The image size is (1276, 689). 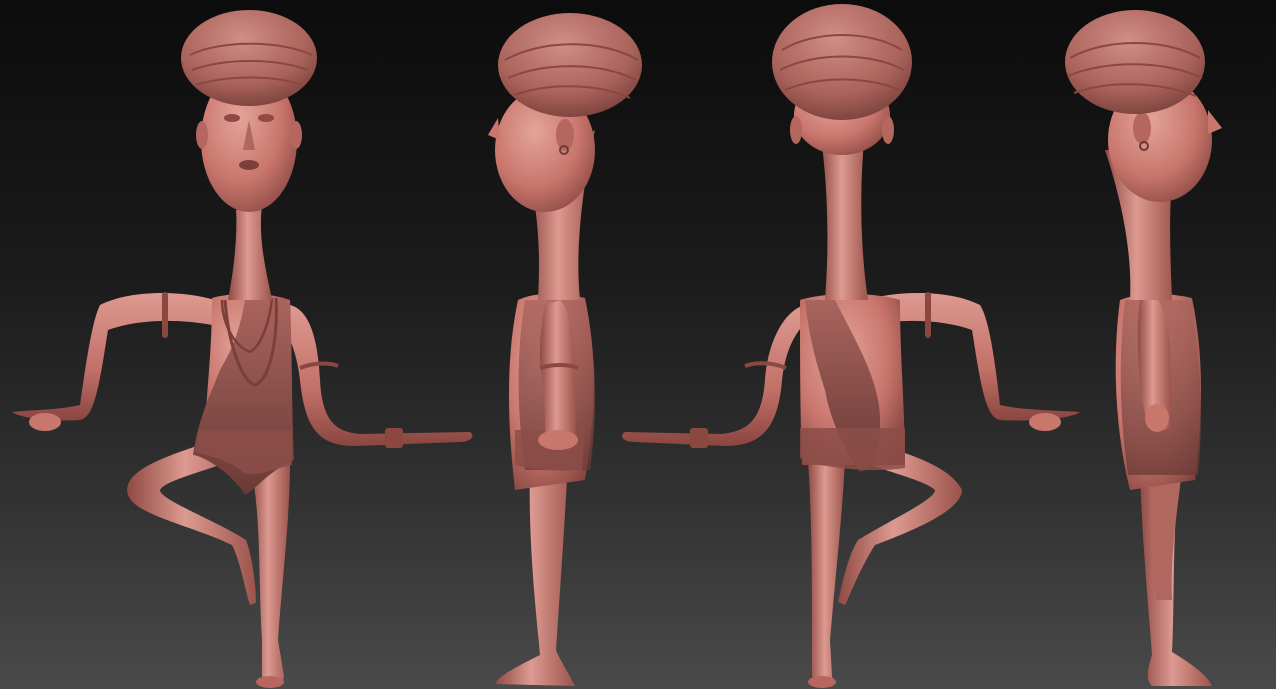 What do you see at coordinates (113, 357) in the screenshot?
I see `front-left-arm` at bounding box center [113, 357].